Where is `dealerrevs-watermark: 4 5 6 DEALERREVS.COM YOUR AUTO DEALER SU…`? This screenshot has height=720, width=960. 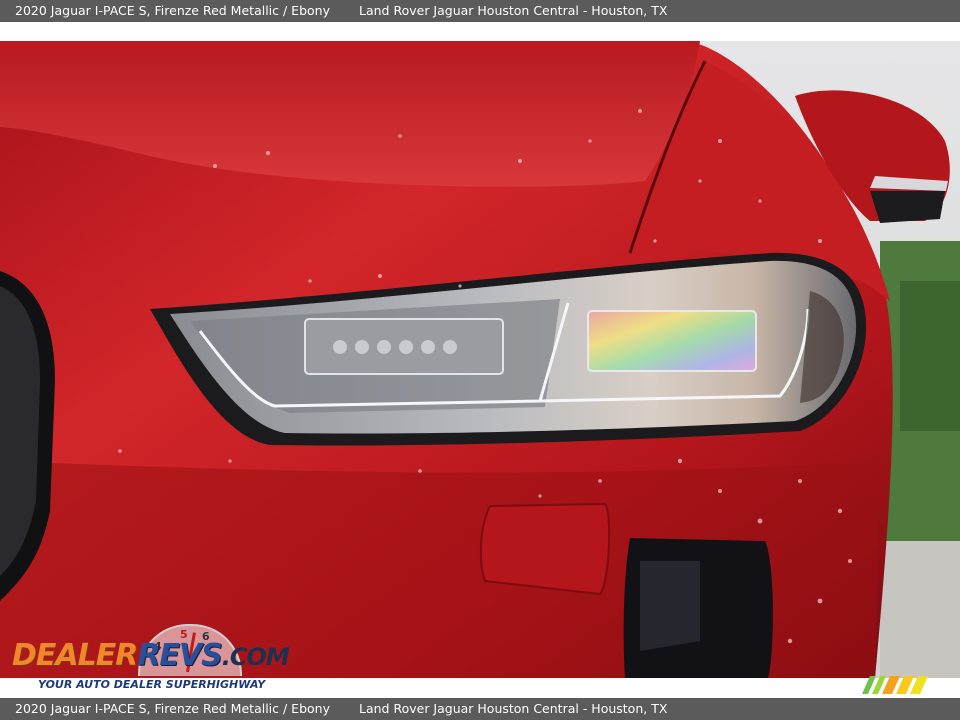 dealerrevs-watermark: 4 5 6 DEALERREVS.COM YOUR AUTO DEALER SU… is located at coordinates (150, 658).